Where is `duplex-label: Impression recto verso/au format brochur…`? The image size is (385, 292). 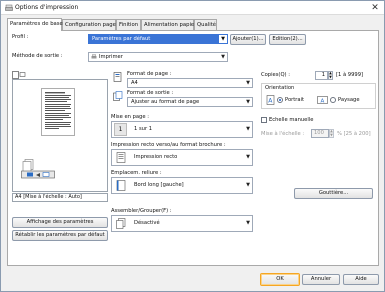 duplex-label: Impression recto verso/au format brochur… is located at coordinates (168, 145).